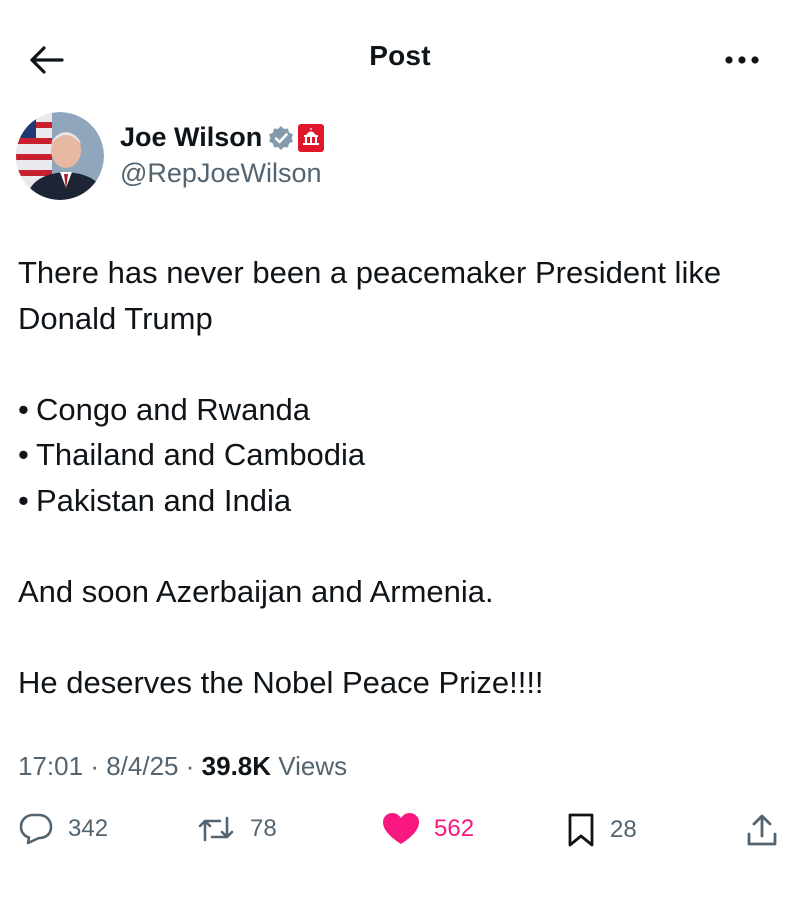 Image resolution: width=800 pixels, height=903 pixels. Describe the element at coordinates (311, 137) in the screenshot. I see `capitol-badge-icon` at that location.